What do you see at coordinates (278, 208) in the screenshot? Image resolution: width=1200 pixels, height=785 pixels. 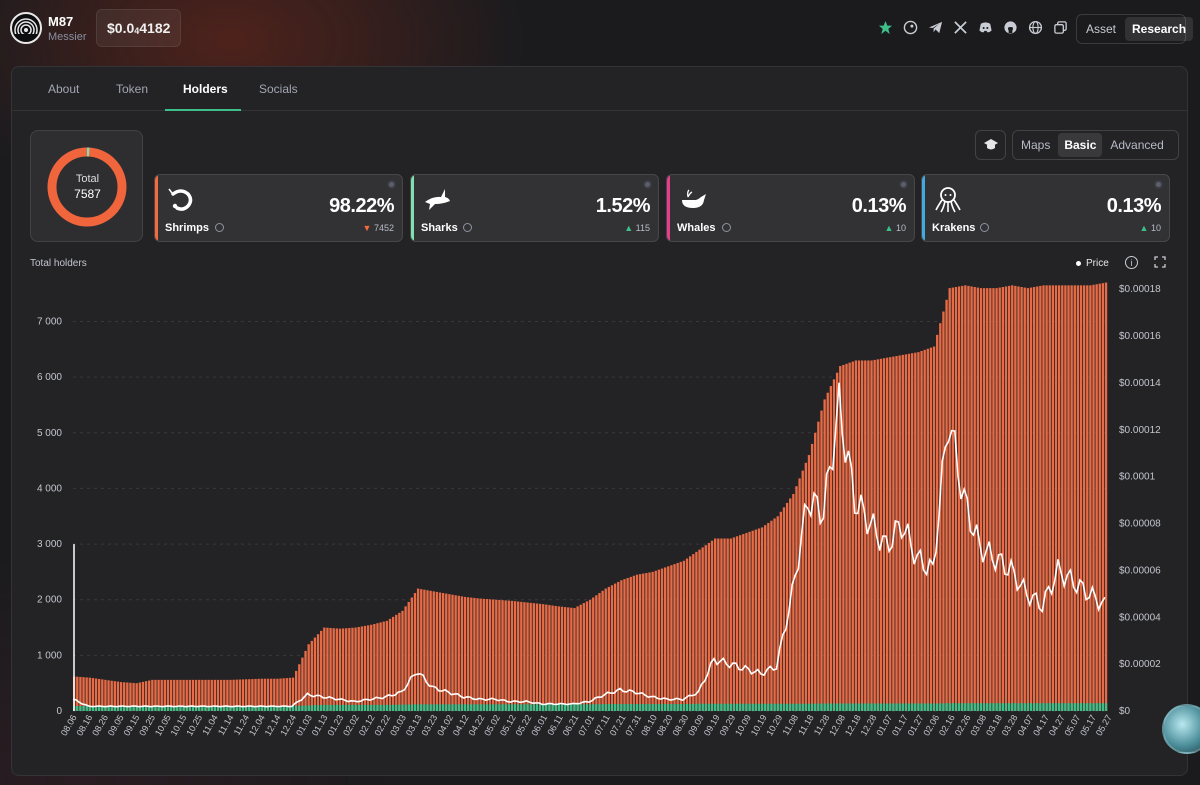 I see `category-card-shrimps: Shrimps 98.22% ▼ 7452` at bounding box center [278, 208].